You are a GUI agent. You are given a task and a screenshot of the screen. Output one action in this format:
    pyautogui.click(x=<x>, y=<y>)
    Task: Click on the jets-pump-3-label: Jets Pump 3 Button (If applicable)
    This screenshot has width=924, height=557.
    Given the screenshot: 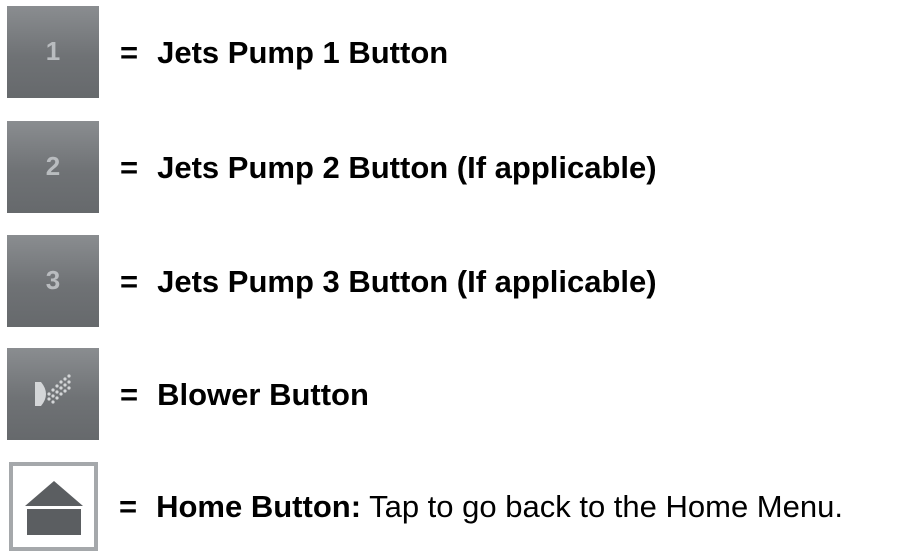 What is the action you would take?
    pyautogui.click(x=407, y=281)
    